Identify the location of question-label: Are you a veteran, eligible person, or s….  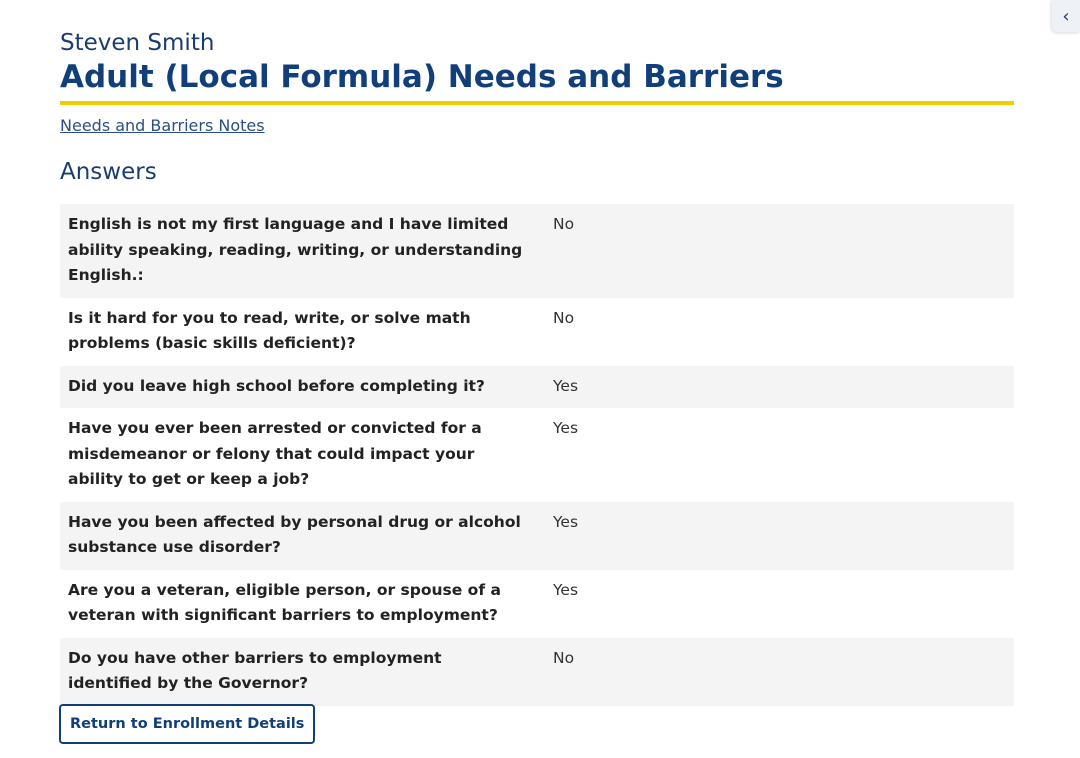
(284, 602).